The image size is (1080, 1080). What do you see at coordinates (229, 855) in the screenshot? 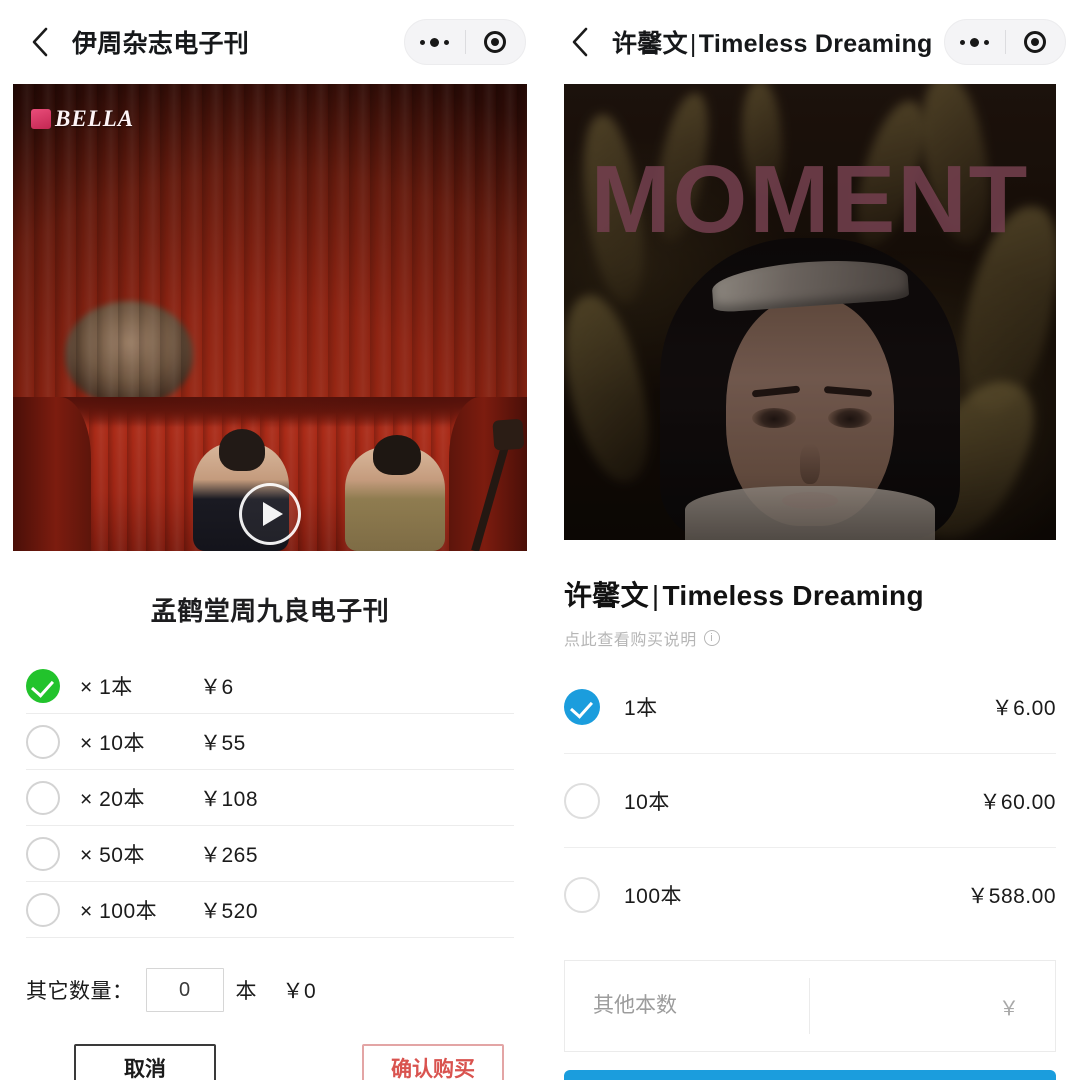
I see `option-price: ￥265` at bounding box center [229, 855].